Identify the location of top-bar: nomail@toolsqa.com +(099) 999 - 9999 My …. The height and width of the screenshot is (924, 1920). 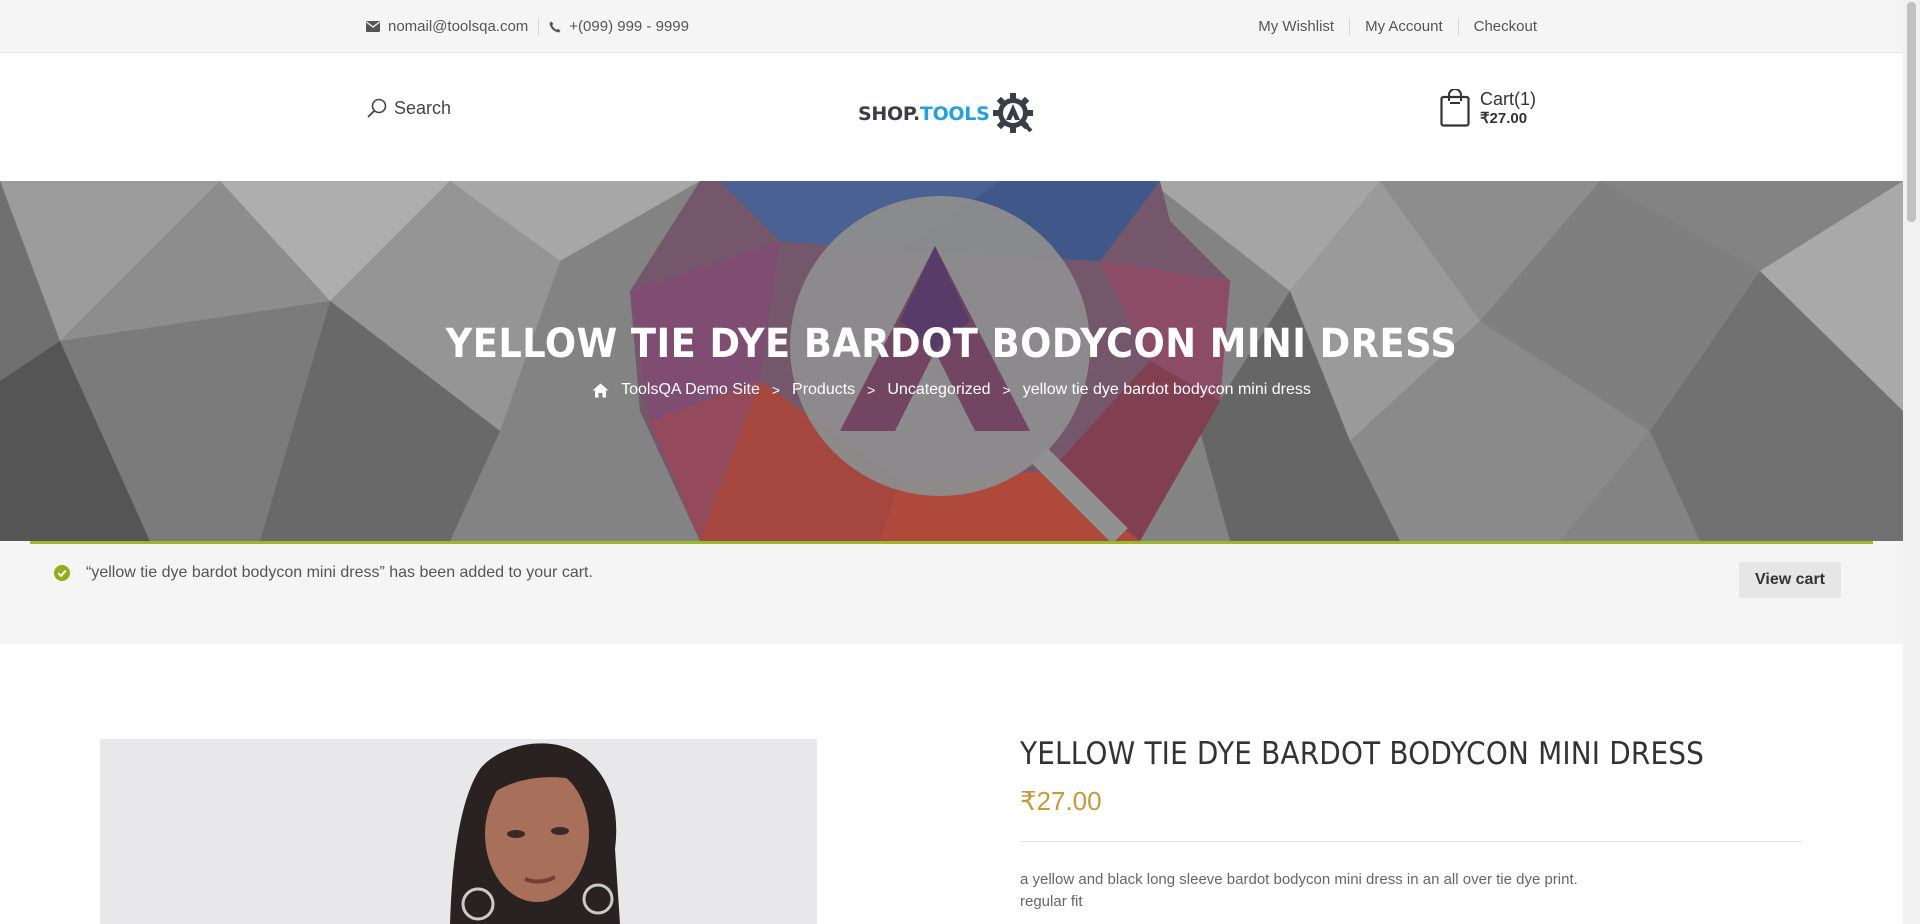
(951, 26).